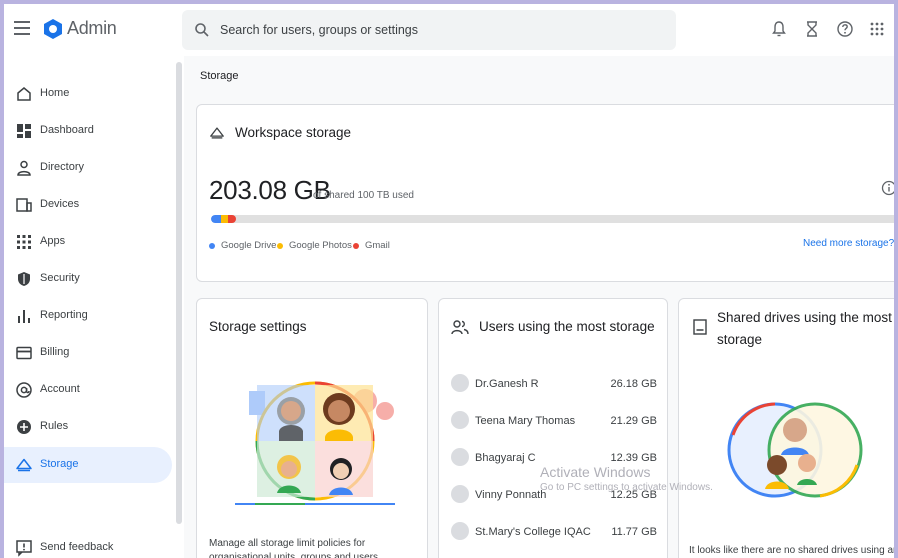  What do you see at coordinates (67, 130) in the screenshot?
I see `sidebar-item-label: Dashboard` at bounding box center [67, 130].